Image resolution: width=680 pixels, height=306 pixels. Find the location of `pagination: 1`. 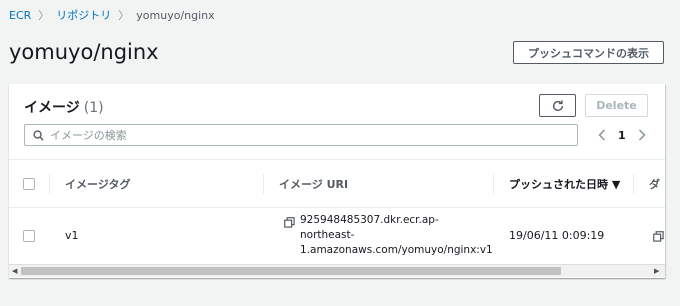

pagination: 1 is located at coordinates (622, 135).